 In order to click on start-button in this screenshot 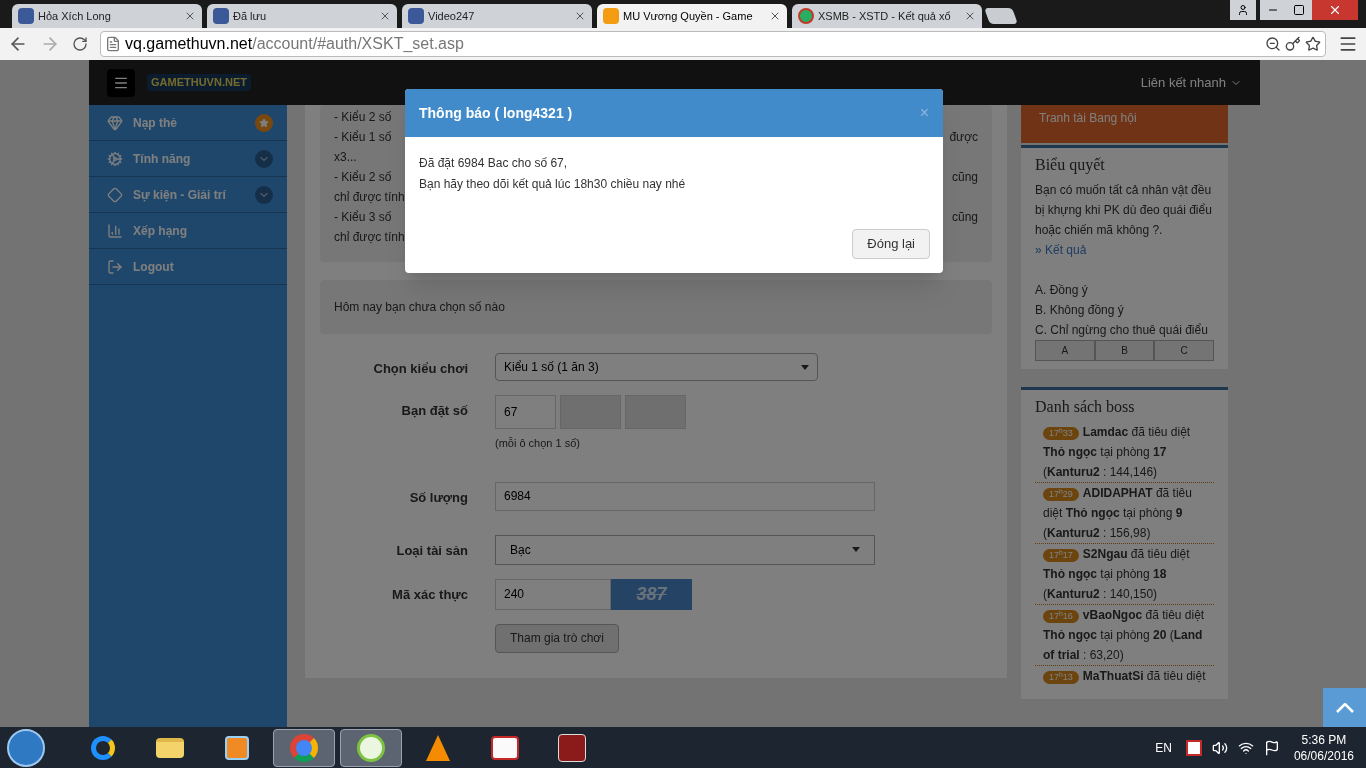, I will do `click(26, 747)`.